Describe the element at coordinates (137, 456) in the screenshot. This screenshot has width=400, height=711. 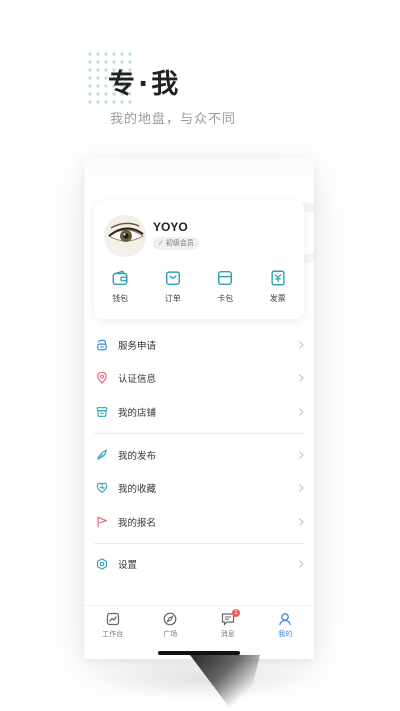
I see `menu-item-label: 我的发布` at that location.